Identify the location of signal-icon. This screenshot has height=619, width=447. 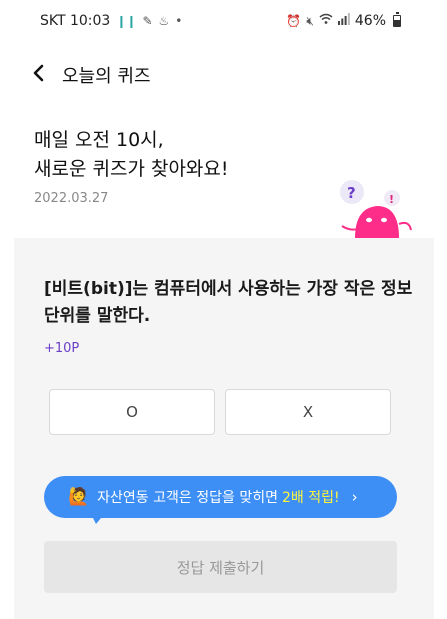
(343, 21).